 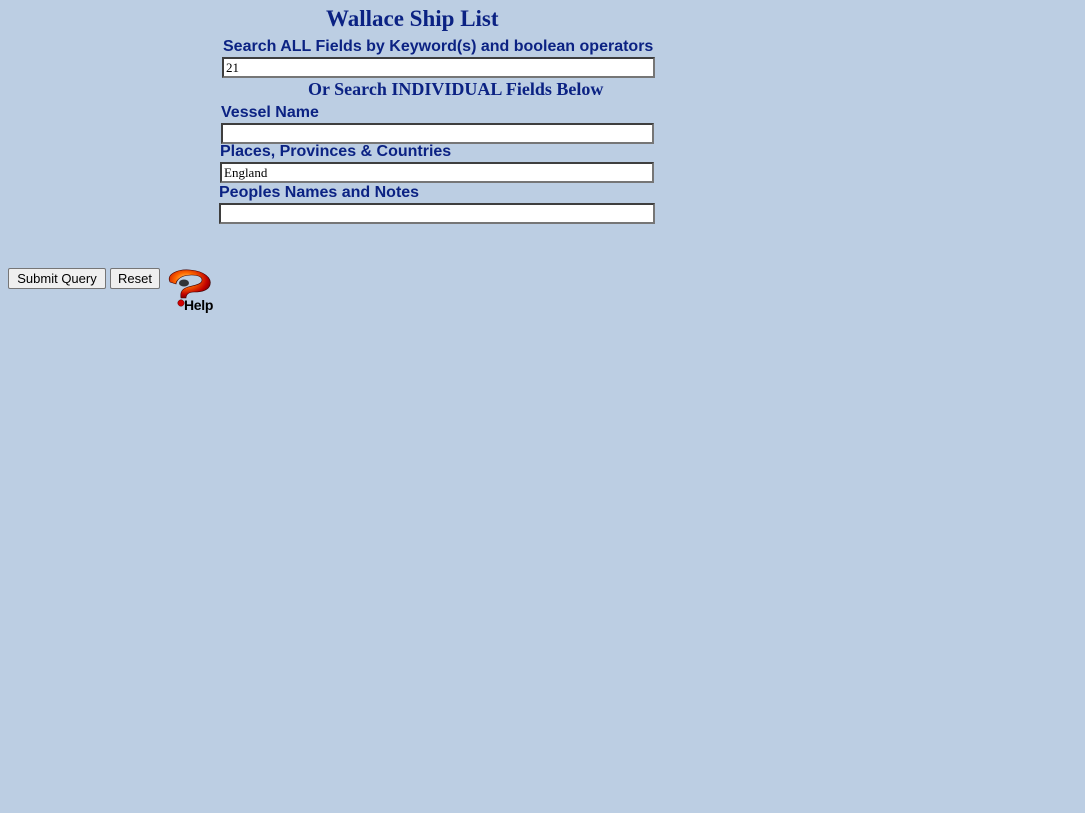 I want to click on peoples-names-label: Peoples Names and Notes, so click(x=319, y=192).